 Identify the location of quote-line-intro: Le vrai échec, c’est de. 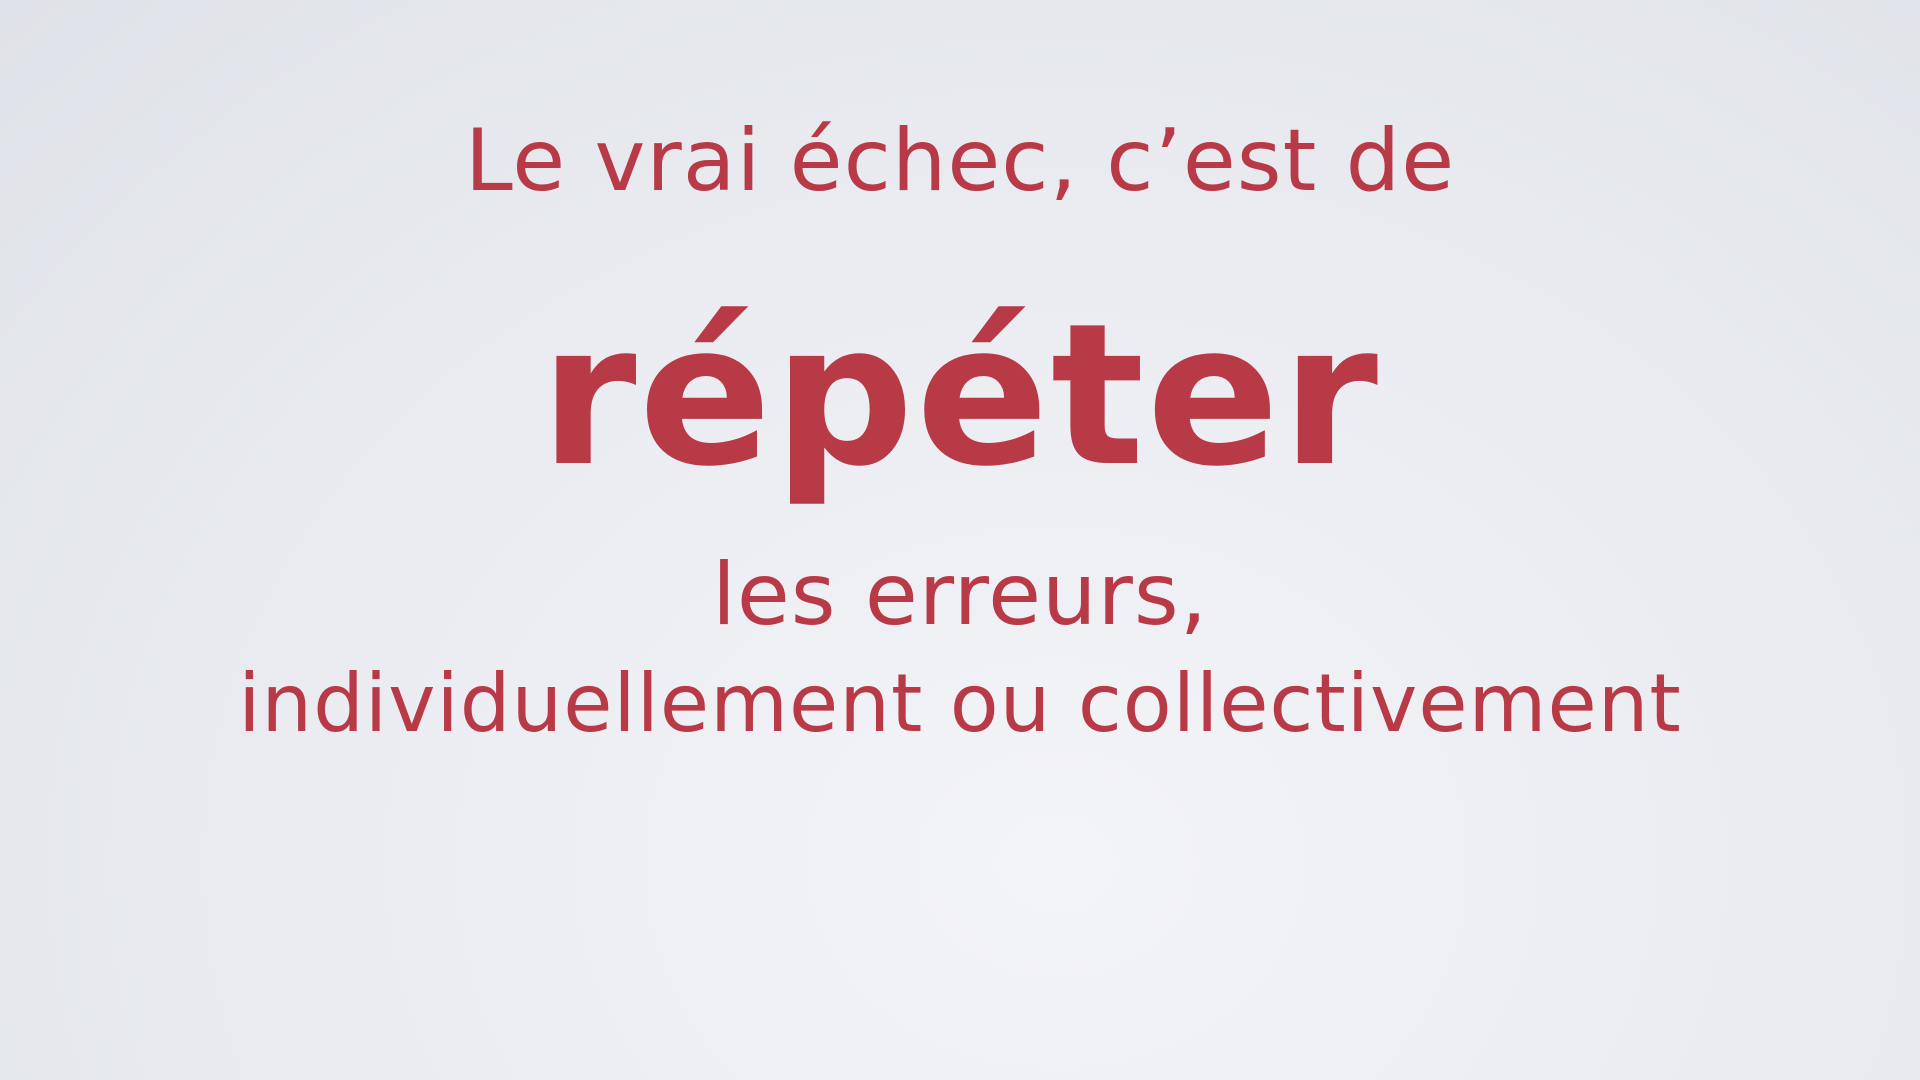
(960, 161).